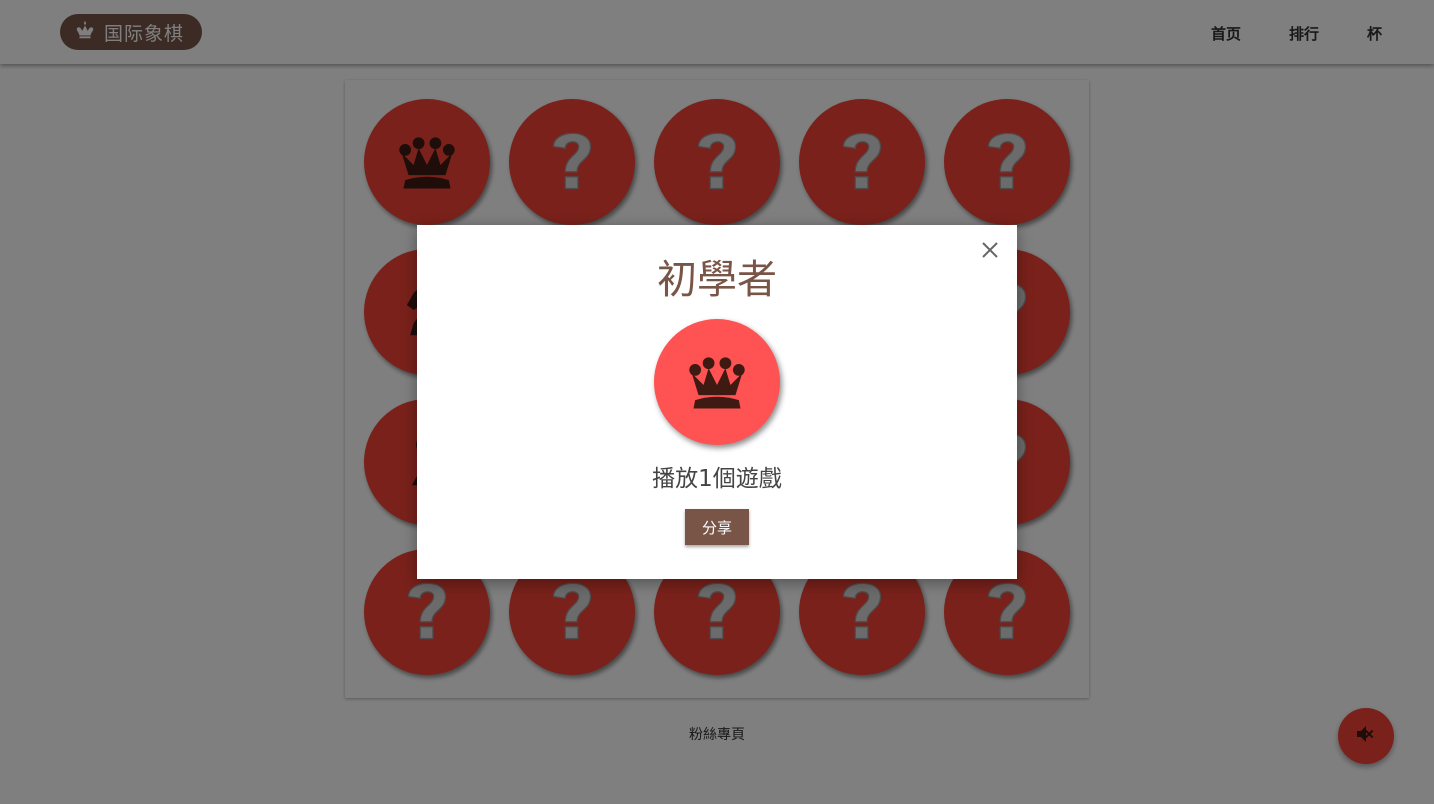 The width and height of the screenshot is (1434, 804). What do you see at coordinates (717, 527) in the screenshot?
I see `share-button: 分享` at bounding box center [717, 527].